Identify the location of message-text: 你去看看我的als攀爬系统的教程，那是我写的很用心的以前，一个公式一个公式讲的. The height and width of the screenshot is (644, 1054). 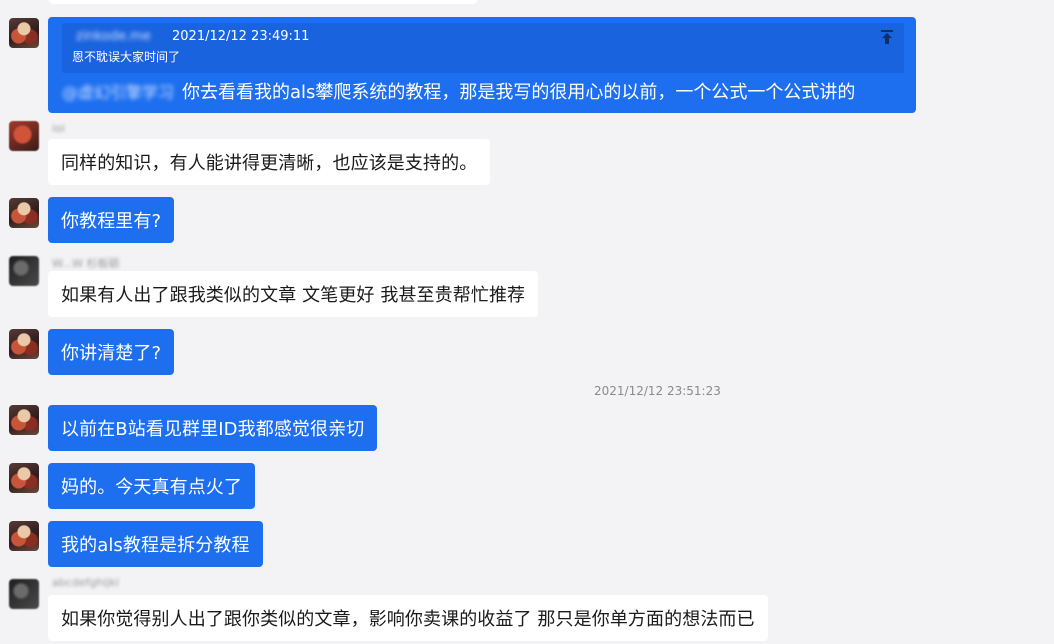
(519, 92).